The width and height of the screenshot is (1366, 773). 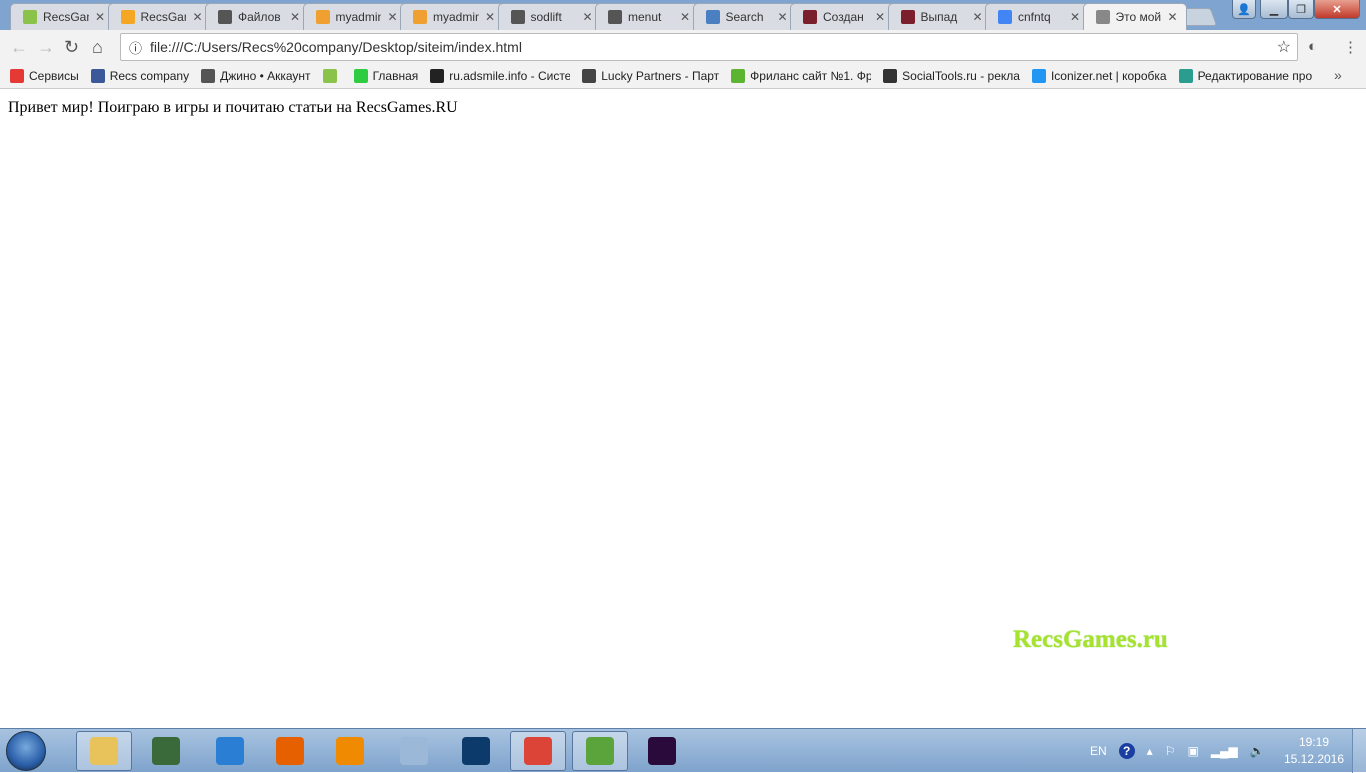 What do you see at coordinates (46, 47) in the screenshot?
I see `forward-icon: →` at bounding box center [46, 47].